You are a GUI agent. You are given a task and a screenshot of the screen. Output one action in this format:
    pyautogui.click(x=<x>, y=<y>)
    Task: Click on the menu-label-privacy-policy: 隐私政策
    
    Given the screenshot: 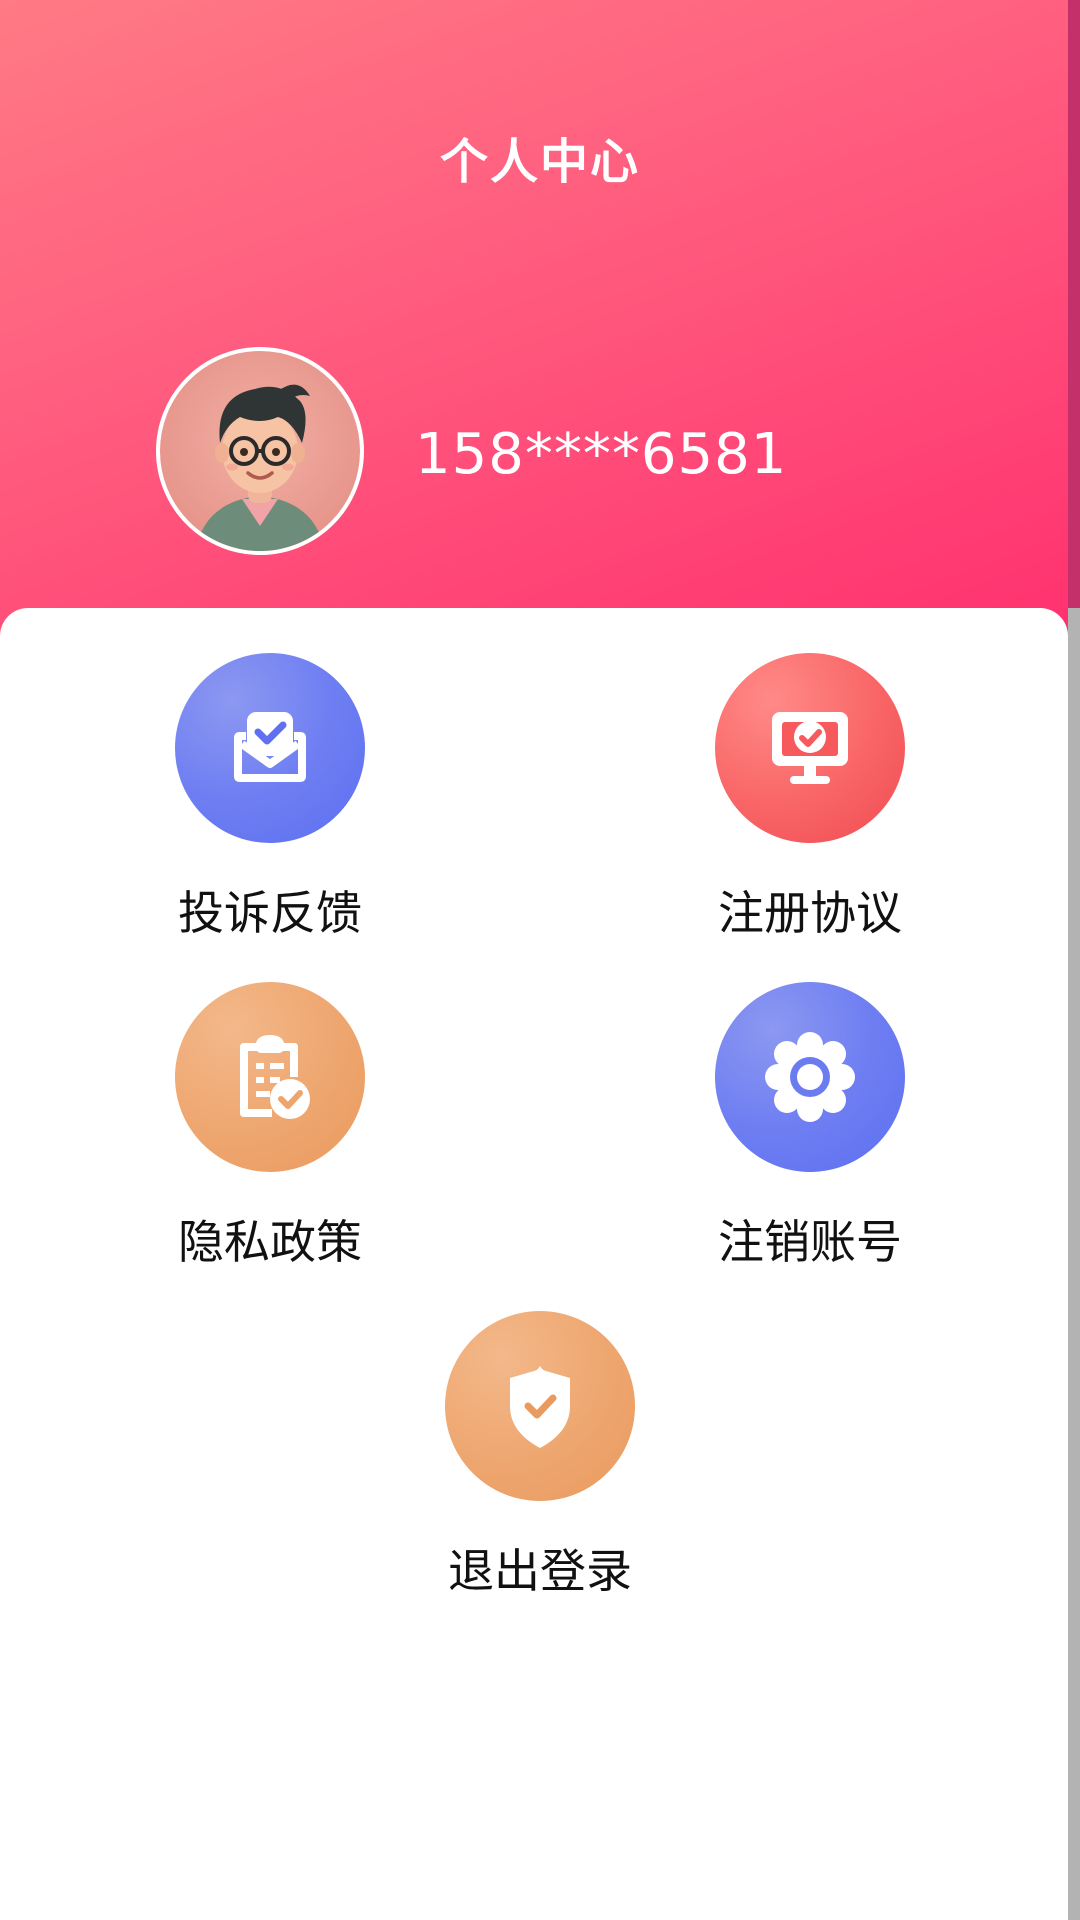 What is the action you would take?
    pyautogui.click(x=270, y=1242)
    